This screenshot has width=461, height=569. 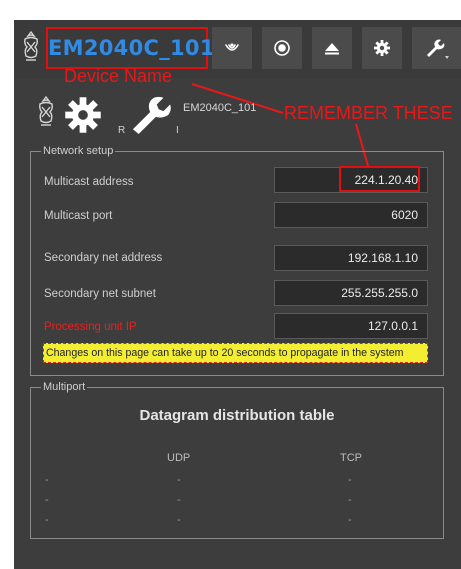 I want to click on secondary-net-subnet-label: Secondary net subnet, so click(x=100, y=294).